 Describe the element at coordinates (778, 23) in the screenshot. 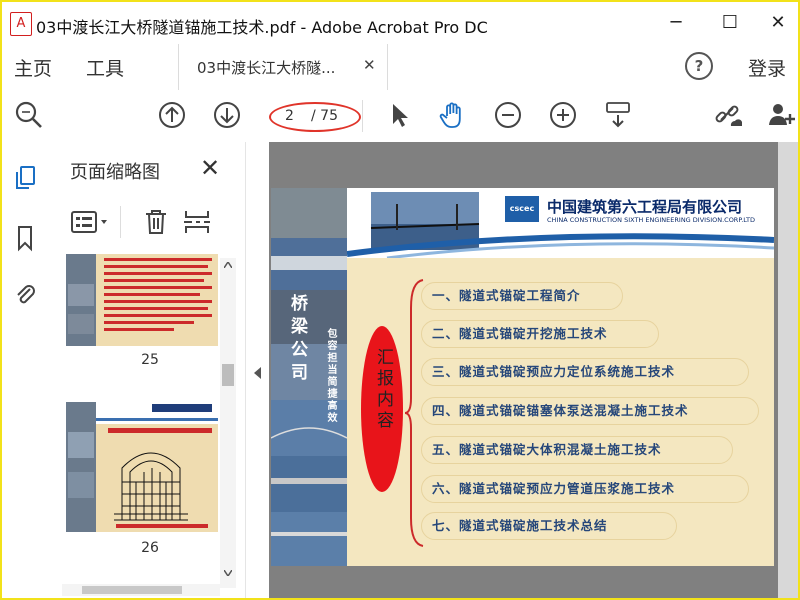

I see `close-window-button: ✕` at that location.